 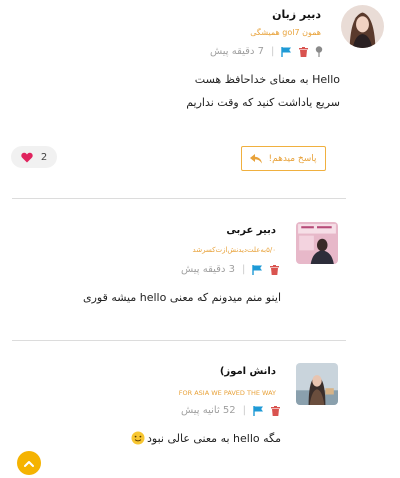 What do you see at coordinates (237, 51) in the screenshot?
I see `comment-time: 7 دقیقه پیش` at bounding box center [237, 51].